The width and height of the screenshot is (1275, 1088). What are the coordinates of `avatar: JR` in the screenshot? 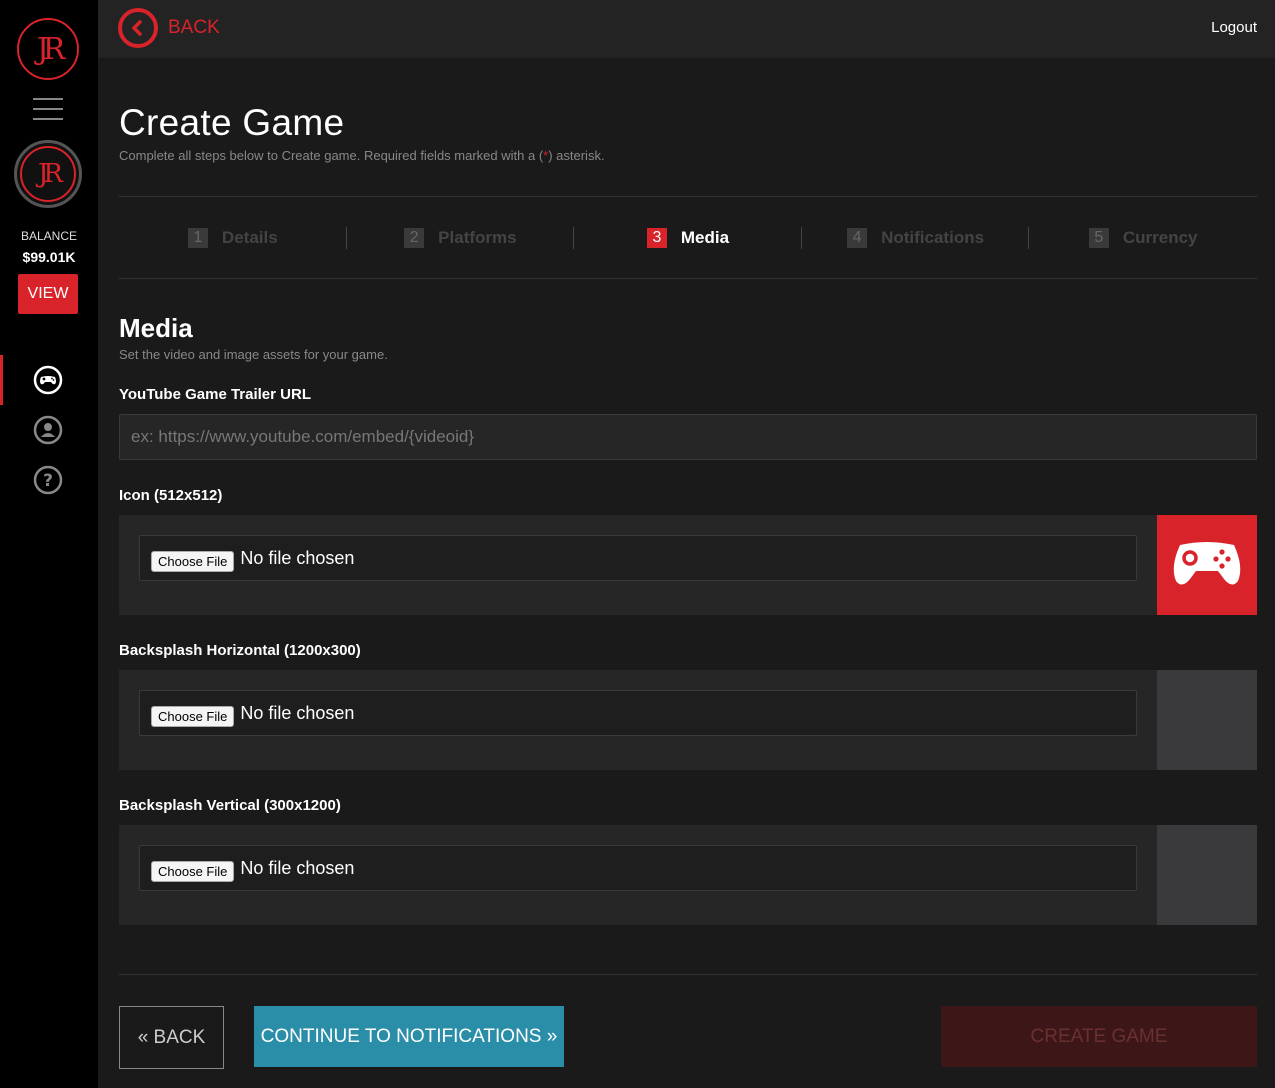 It's located at (48, 174).